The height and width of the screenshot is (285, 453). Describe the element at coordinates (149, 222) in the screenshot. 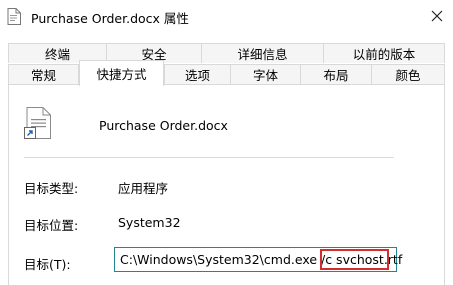

I see `target-location-value: System32` at that location.